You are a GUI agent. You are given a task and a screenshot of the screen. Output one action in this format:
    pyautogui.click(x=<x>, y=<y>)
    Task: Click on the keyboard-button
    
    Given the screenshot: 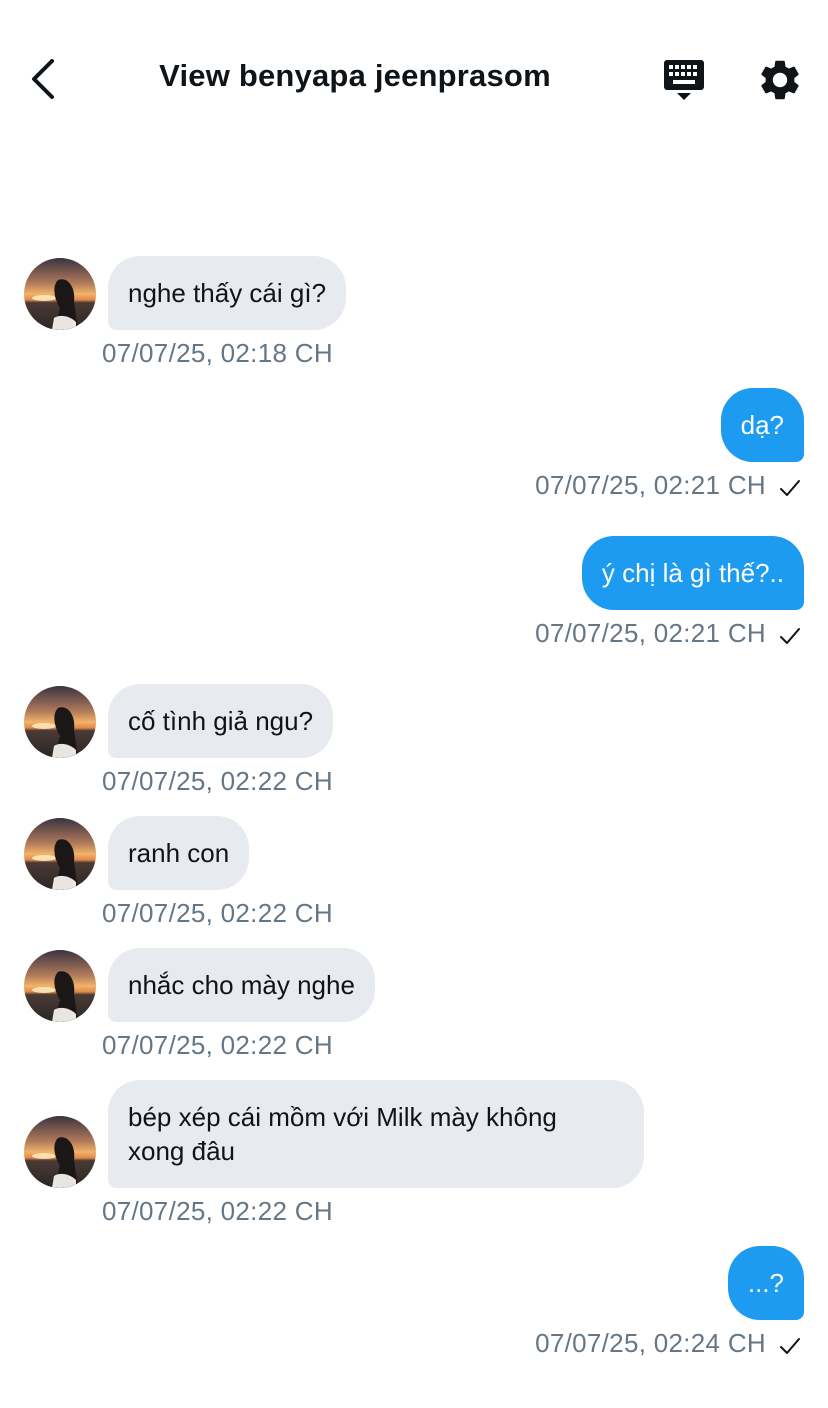 What is the action you would take?
    pyautogui.click(x=684, y=80)
    